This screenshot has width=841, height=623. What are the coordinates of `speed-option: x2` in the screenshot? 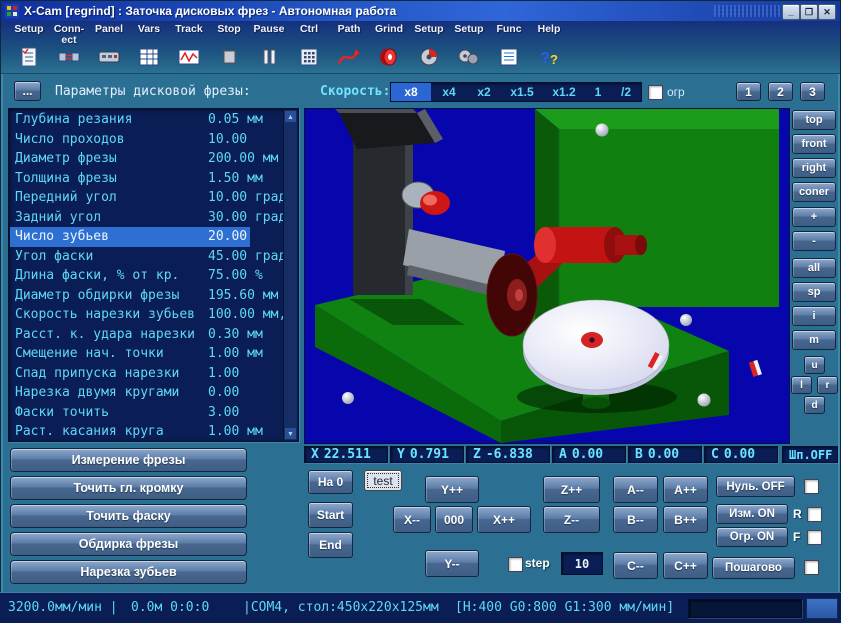 It's located at (484, 92).